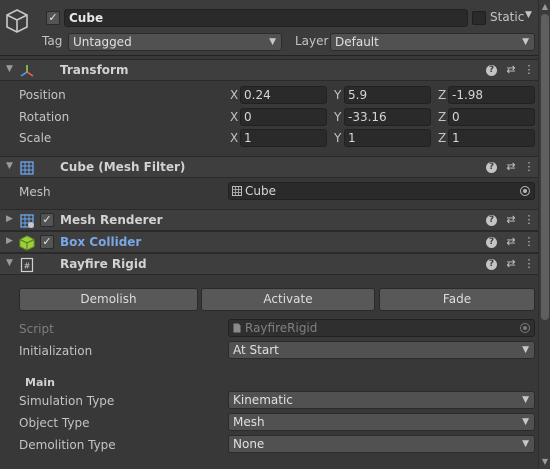 This screenshot has width=550, height=469. What do you see at coordinates (42, 95) in the screenshot?
I see `position-label: Position` at bounding box center [42, 95].